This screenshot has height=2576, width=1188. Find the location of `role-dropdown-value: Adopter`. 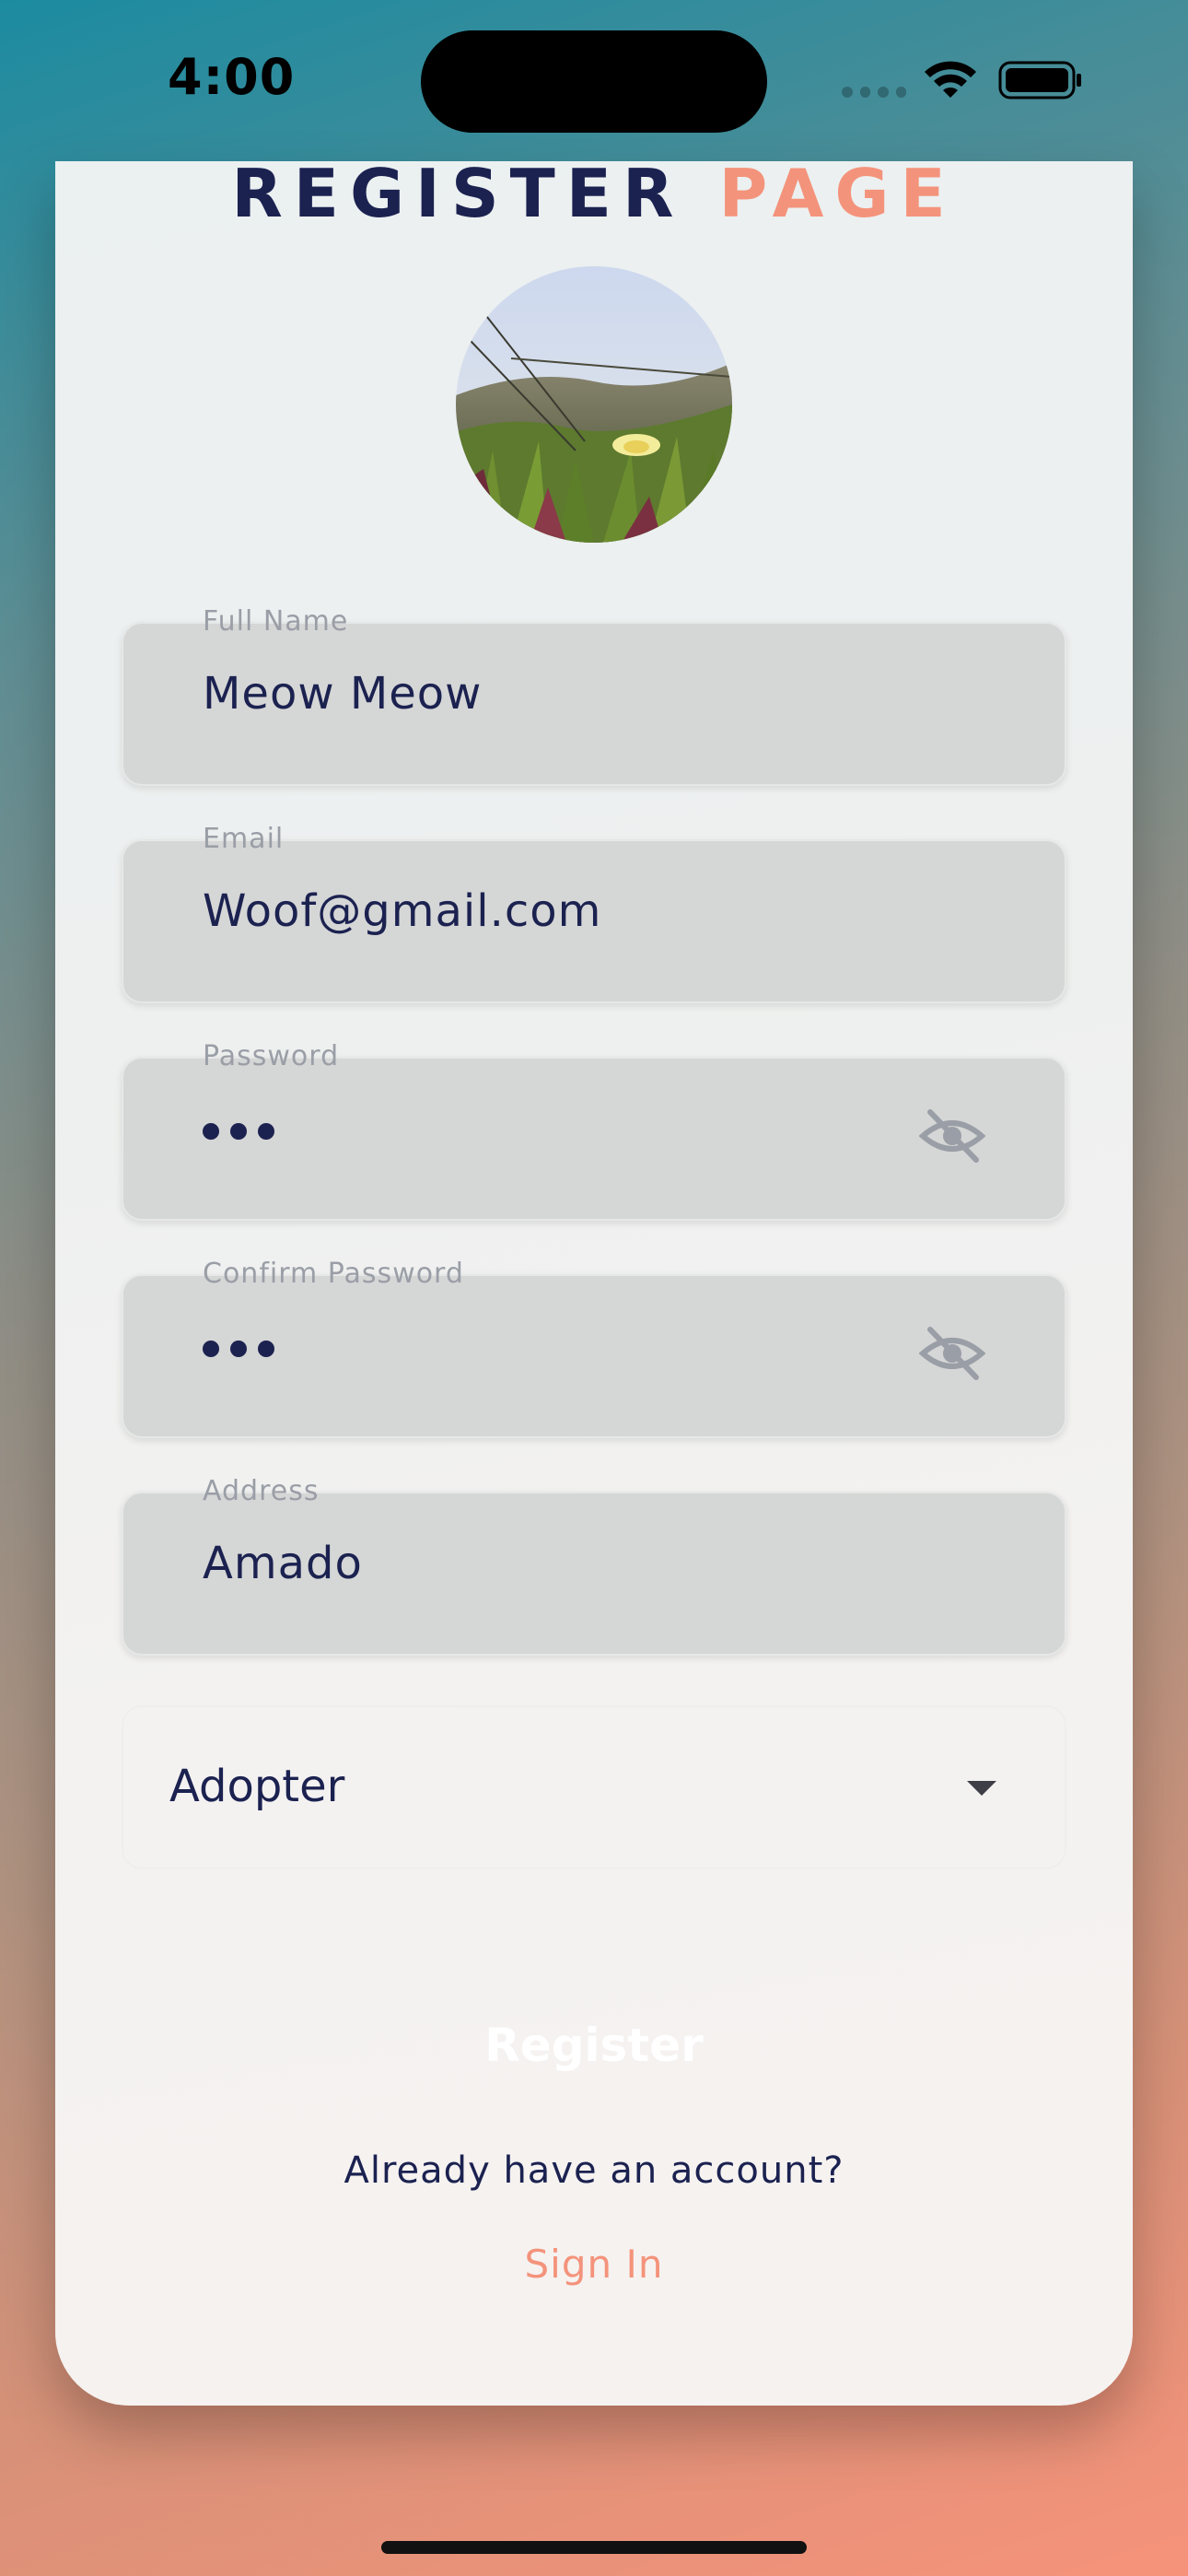

role-dropdown-value: Adopter is located at coordinates (257, 1787).